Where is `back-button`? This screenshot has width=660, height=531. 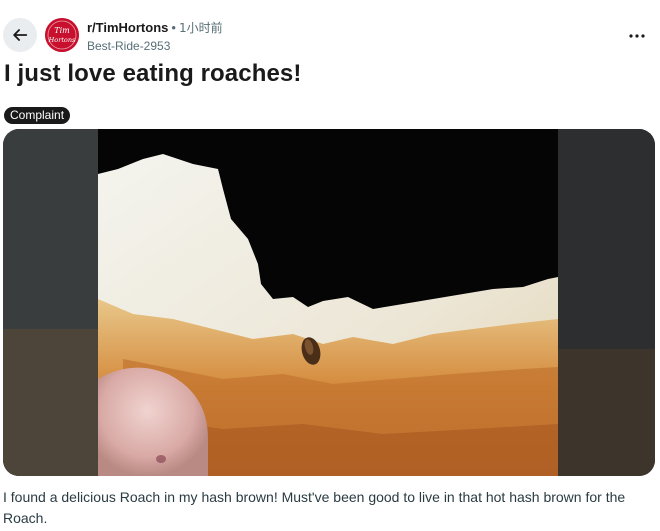
back-button is located at coordinates (20, 35).